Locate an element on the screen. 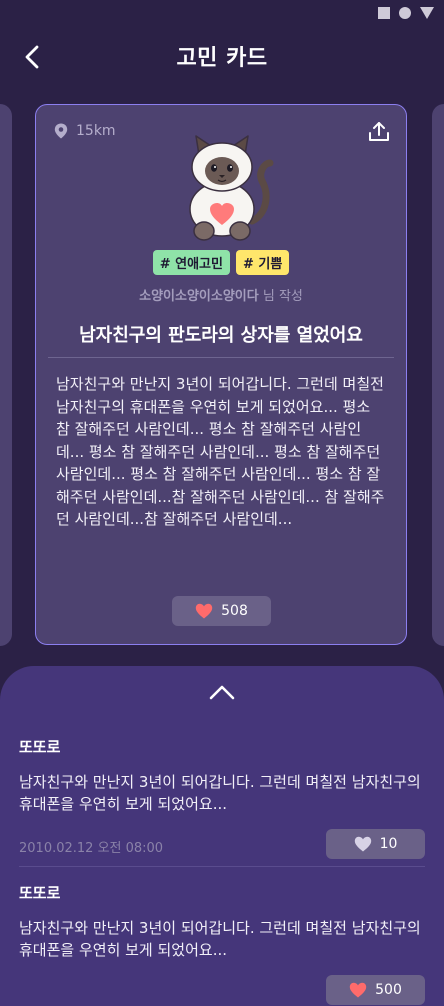  tag-category: # 연애고민 is located at coordinates (191, 262).